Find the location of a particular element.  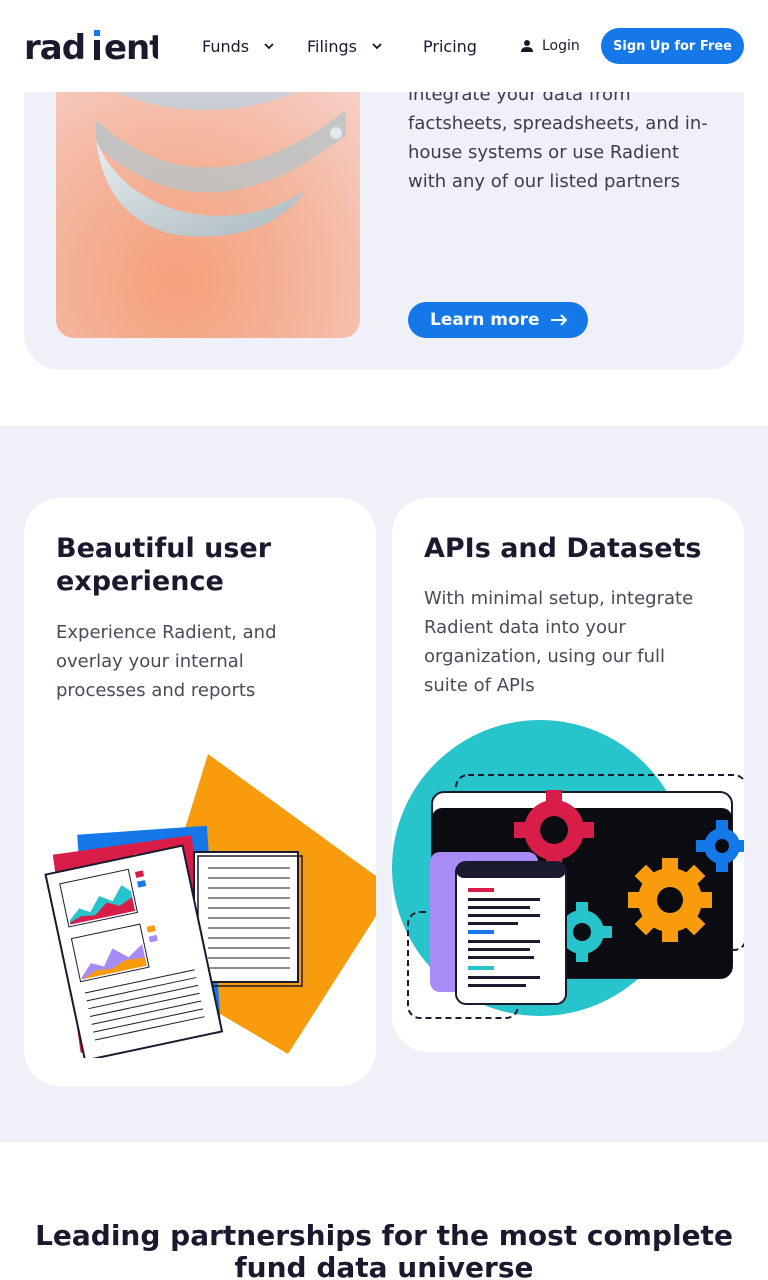

nav-funds-label: Funds is located at coordinates (226, 46).